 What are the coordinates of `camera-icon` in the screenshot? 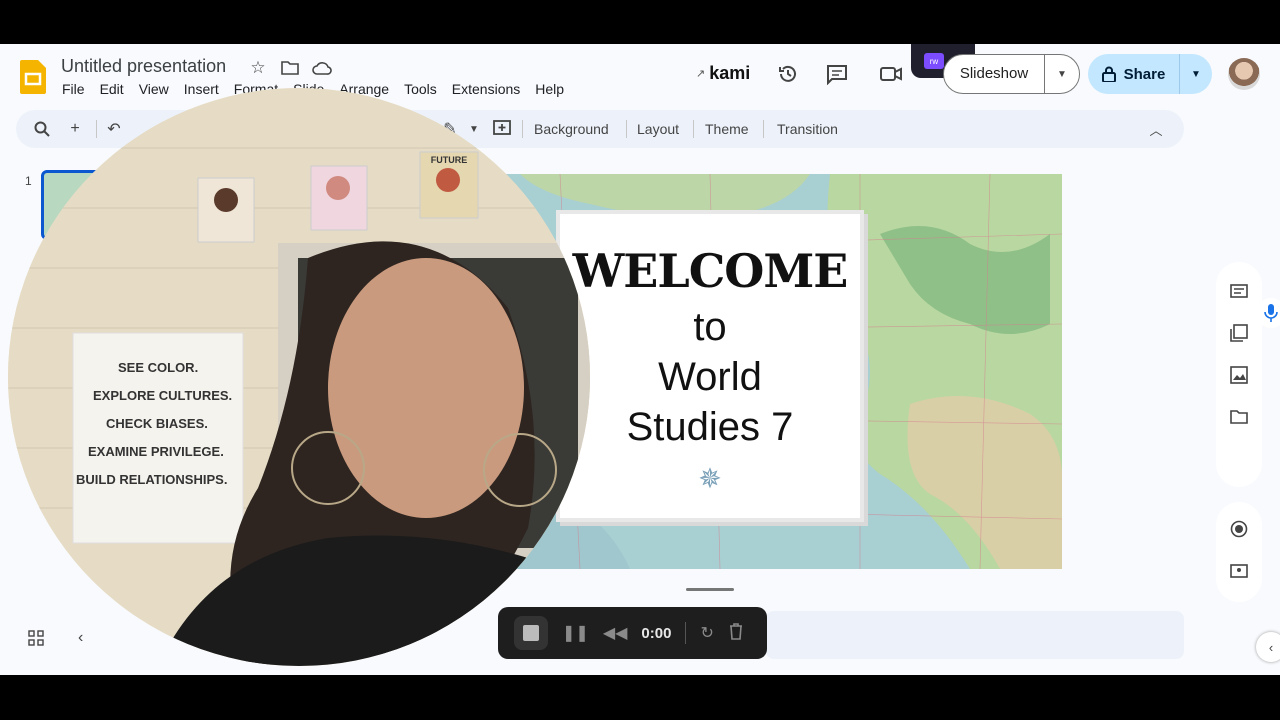 It's located at (891, 74).